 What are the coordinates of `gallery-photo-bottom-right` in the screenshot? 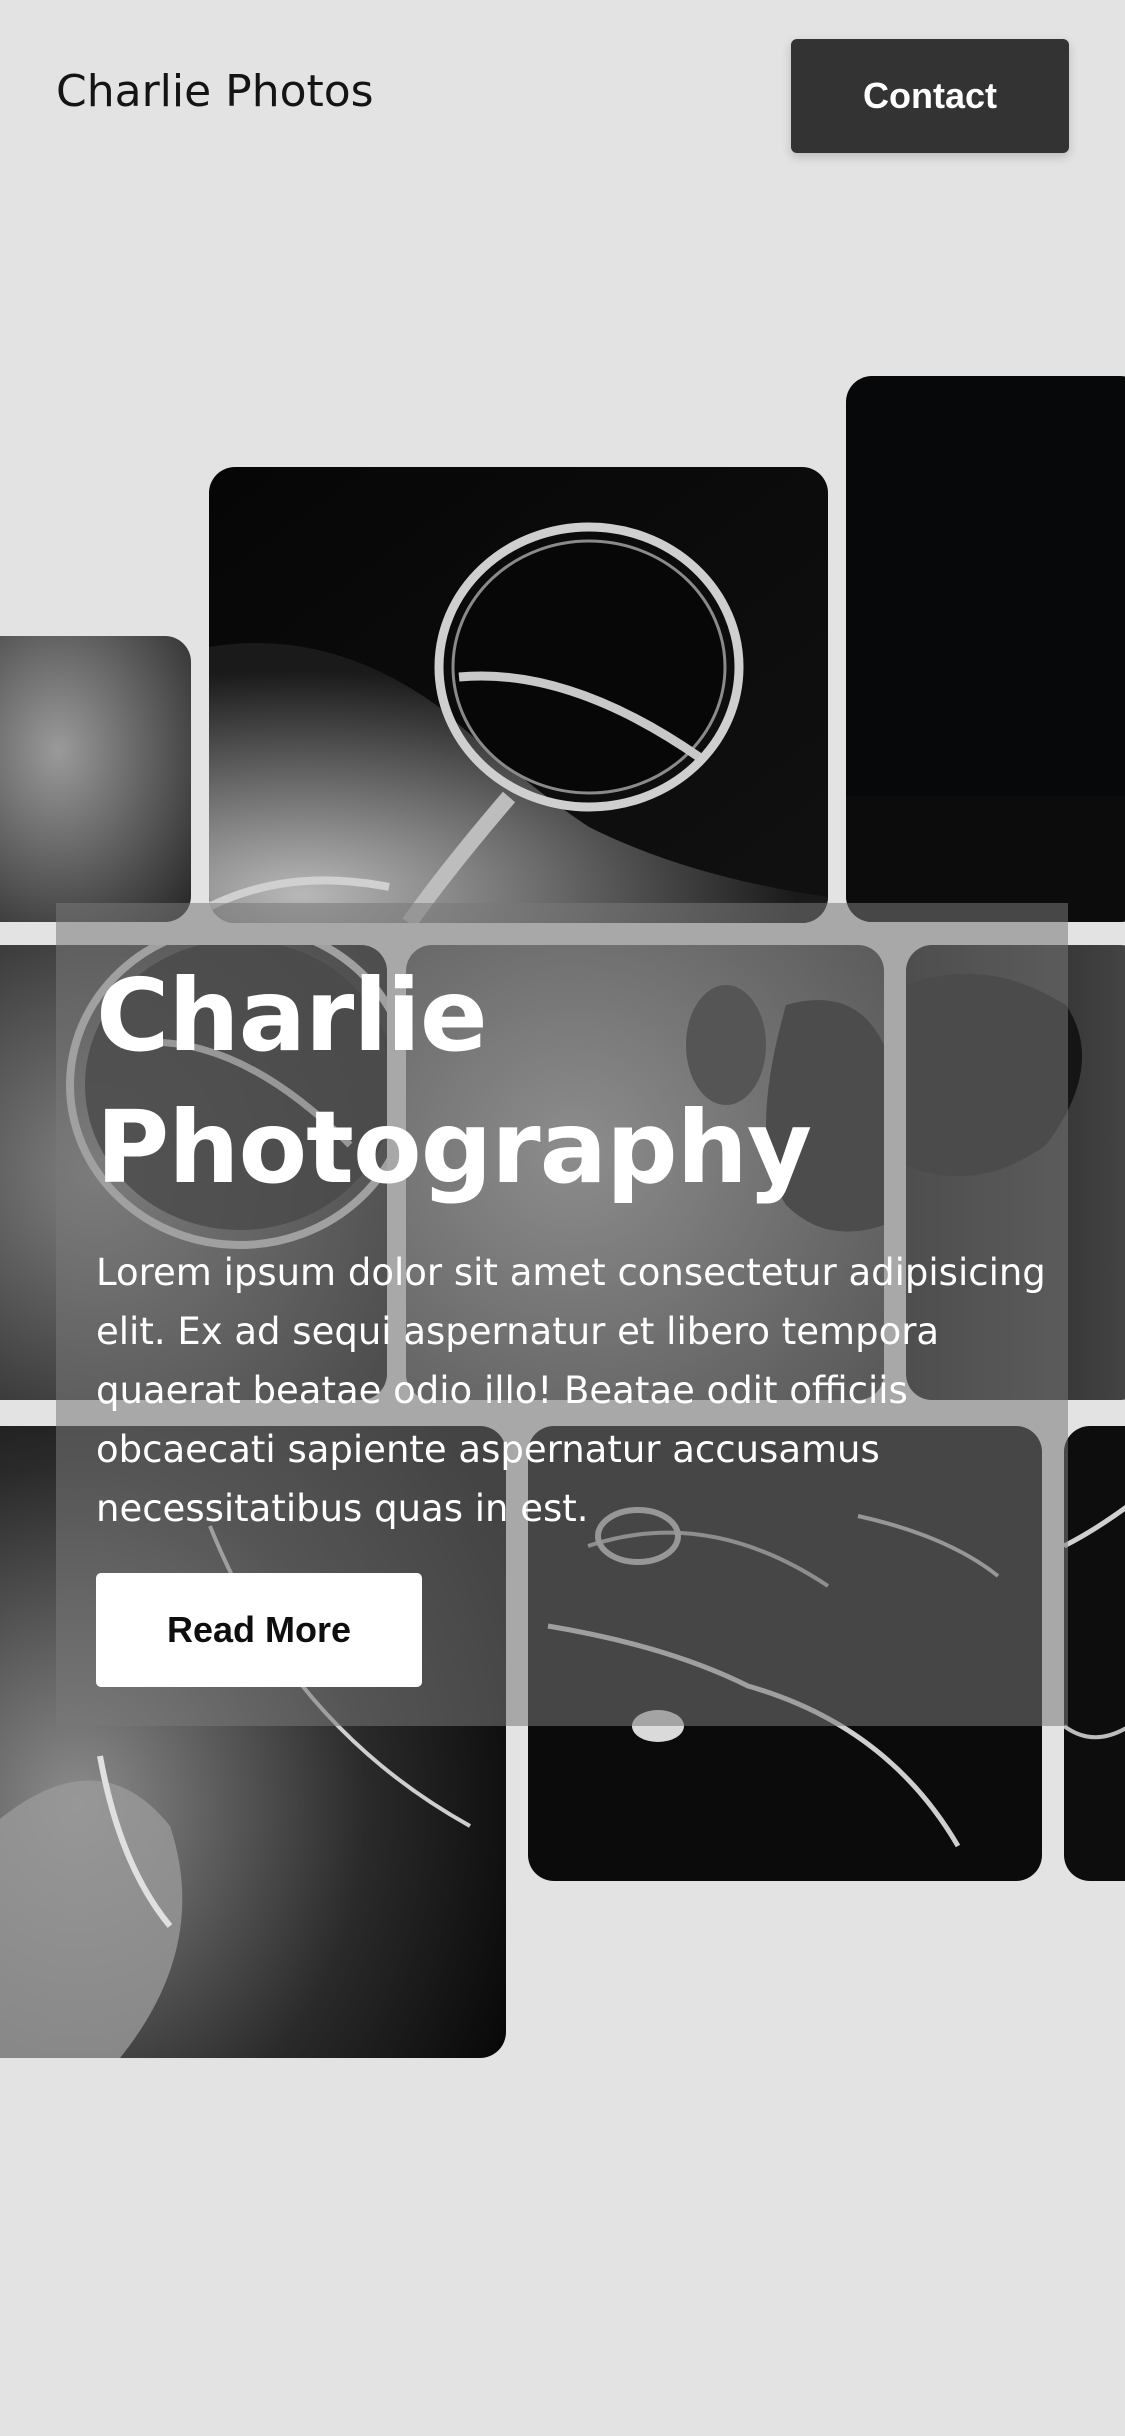 It's located at (1094, 1653).